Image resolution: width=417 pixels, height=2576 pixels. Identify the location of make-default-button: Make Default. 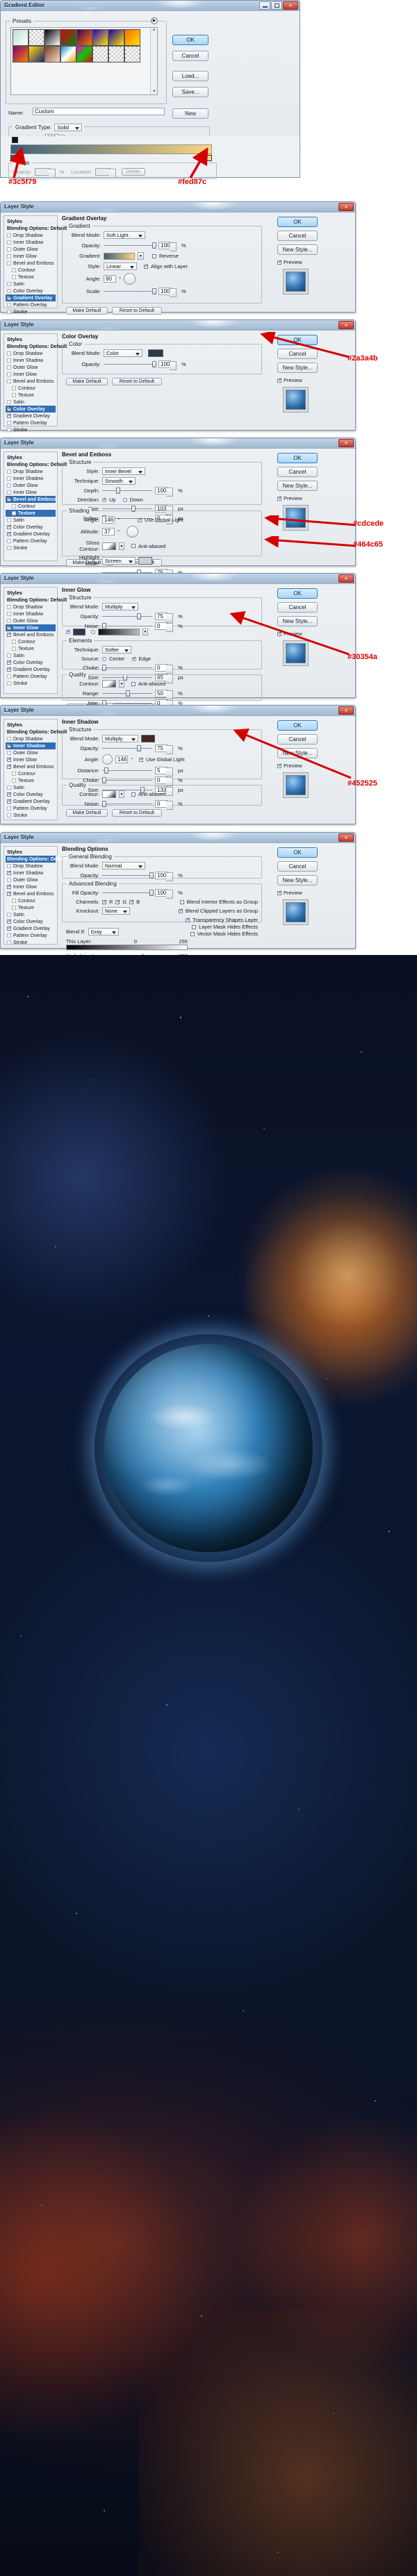
(87, 381).